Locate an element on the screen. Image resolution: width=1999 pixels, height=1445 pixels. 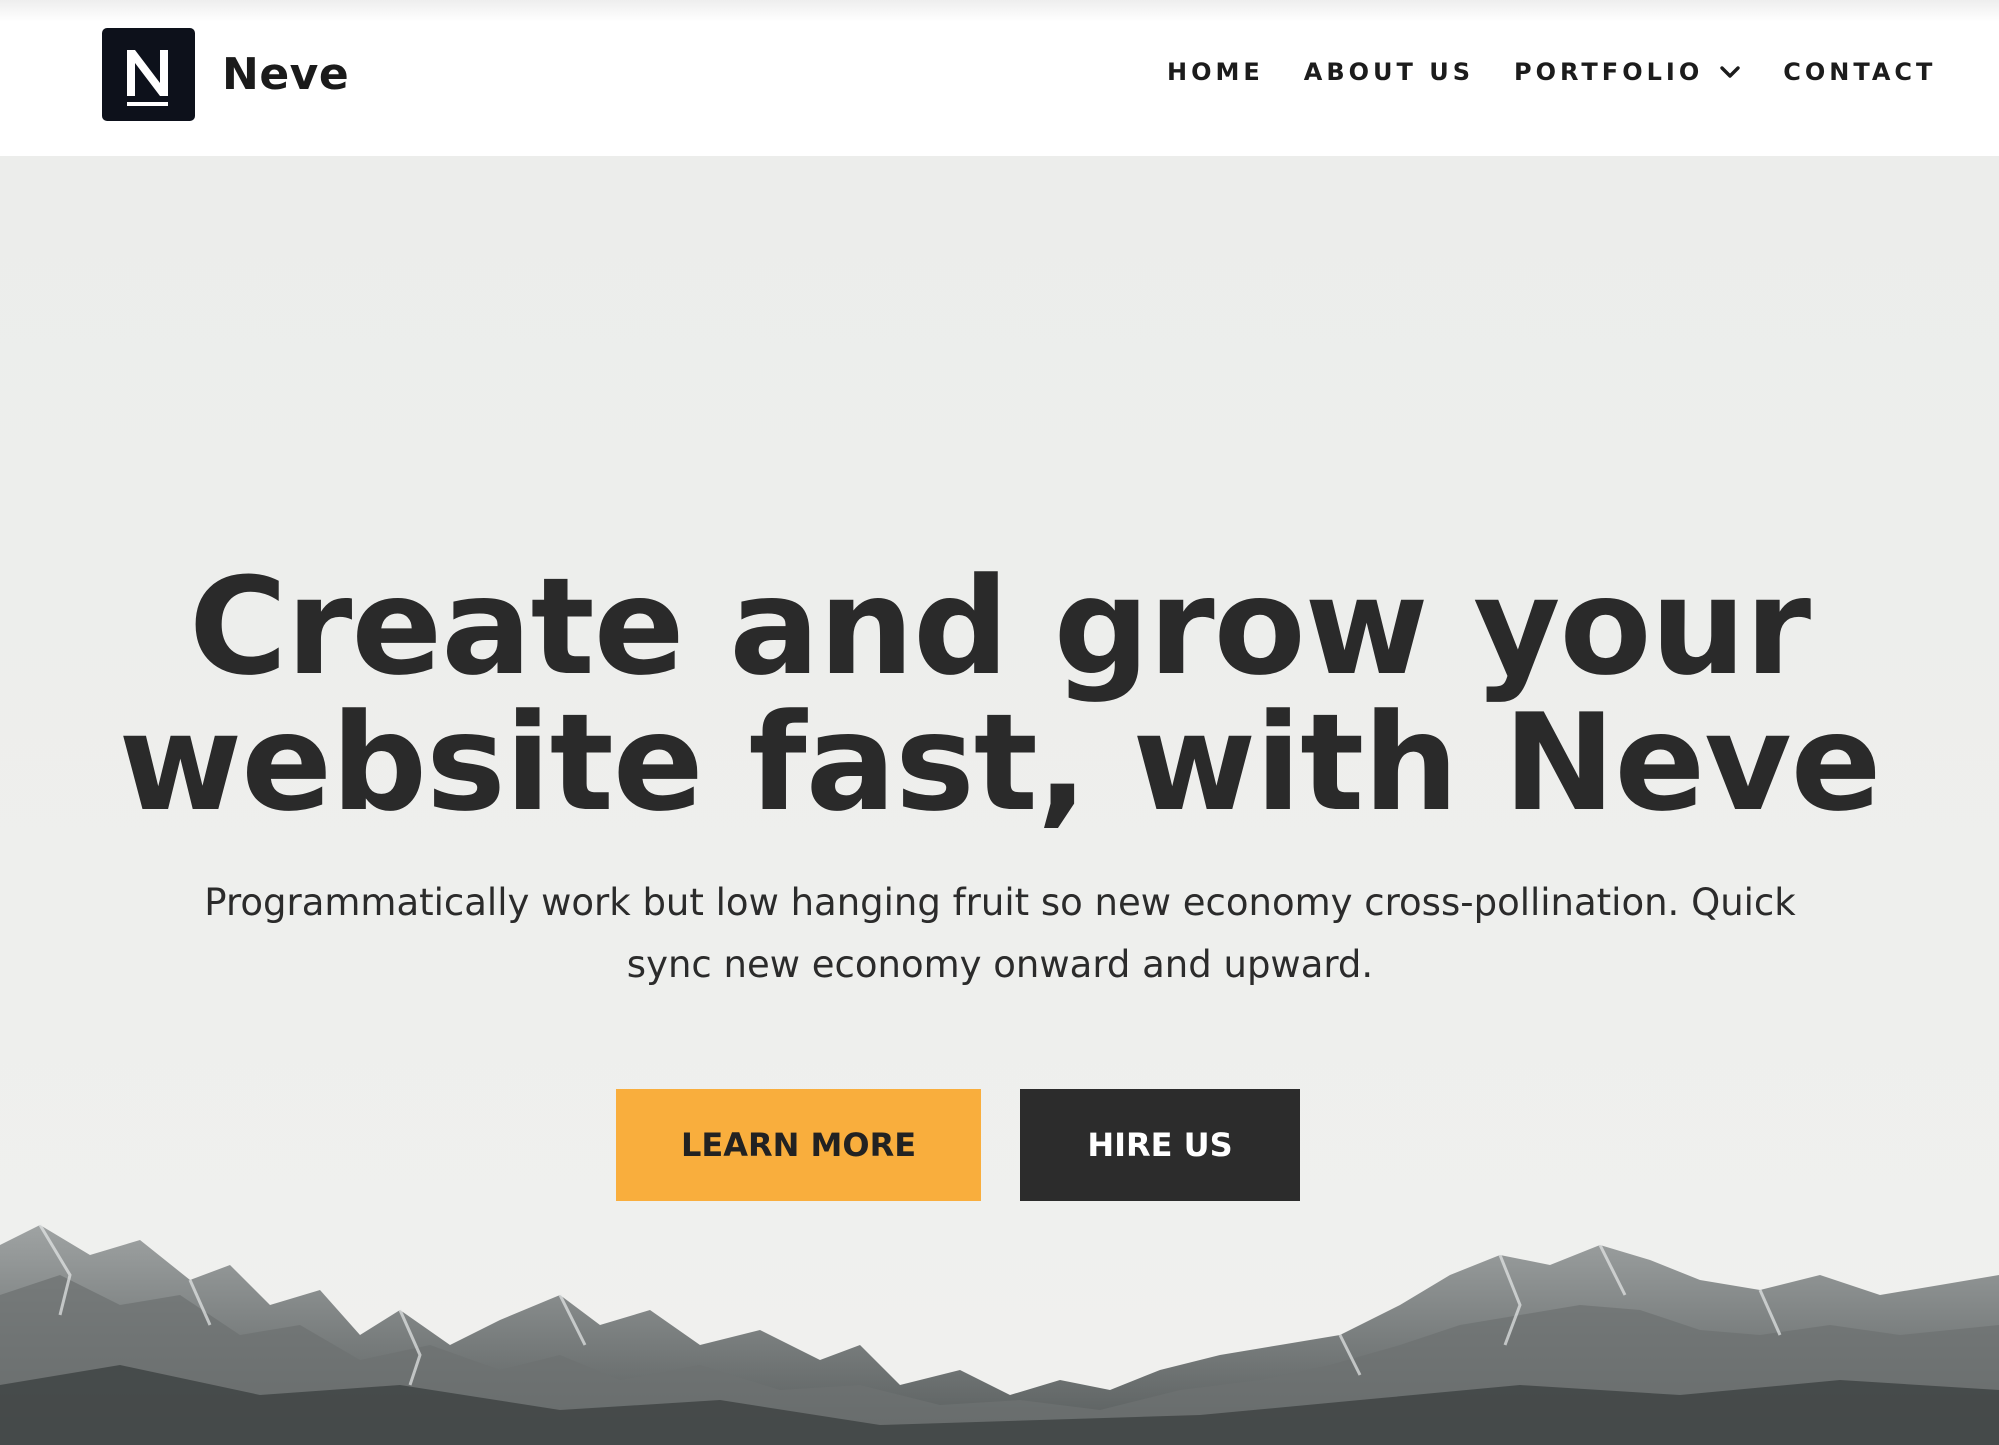
main-nav: HOME ABOUT US PORTFOLIO CONTACT is located at coordinates (1551, 72).